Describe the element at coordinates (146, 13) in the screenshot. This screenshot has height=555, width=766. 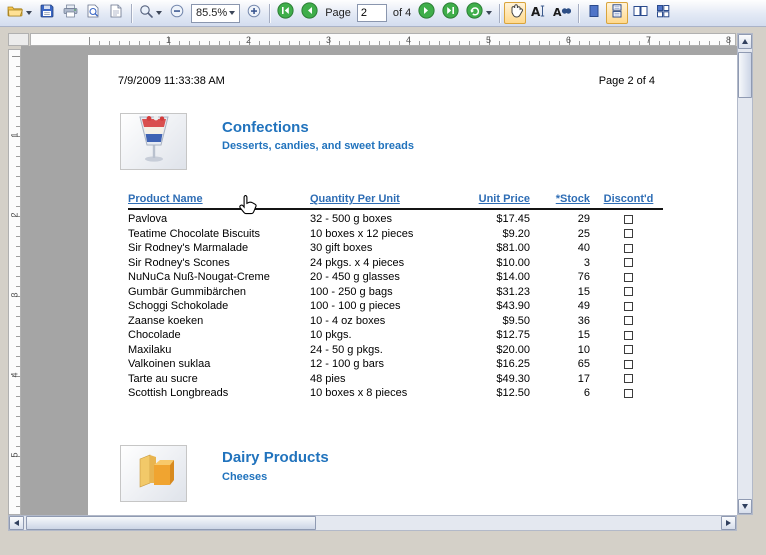
I see `zoom-tool-icon` at that location.